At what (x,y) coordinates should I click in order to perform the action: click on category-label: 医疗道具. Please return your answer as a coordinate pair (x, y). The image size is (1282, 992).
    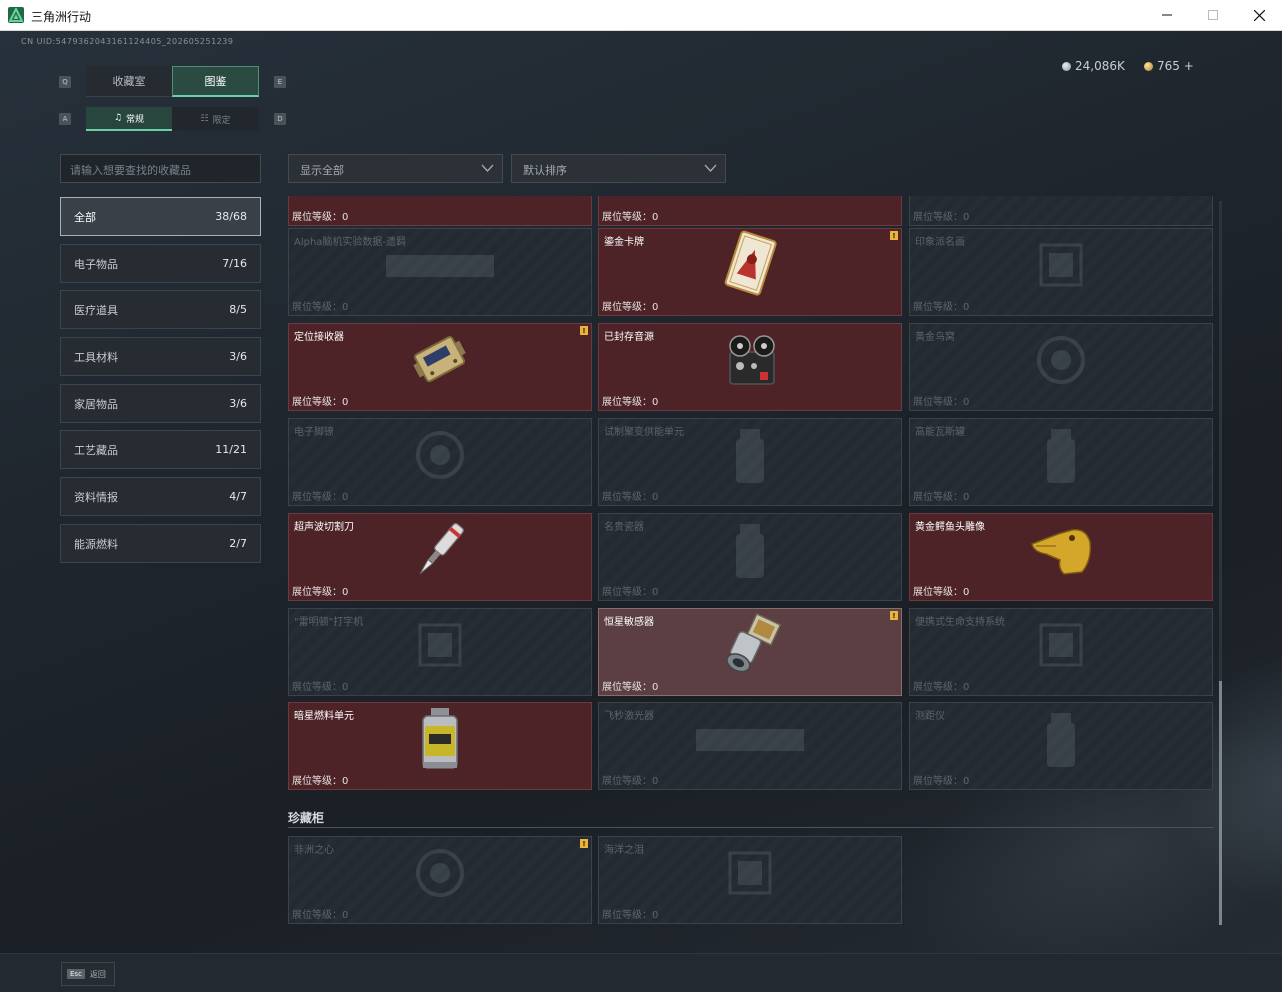
    Looking at the image, I should click on (96, 310).